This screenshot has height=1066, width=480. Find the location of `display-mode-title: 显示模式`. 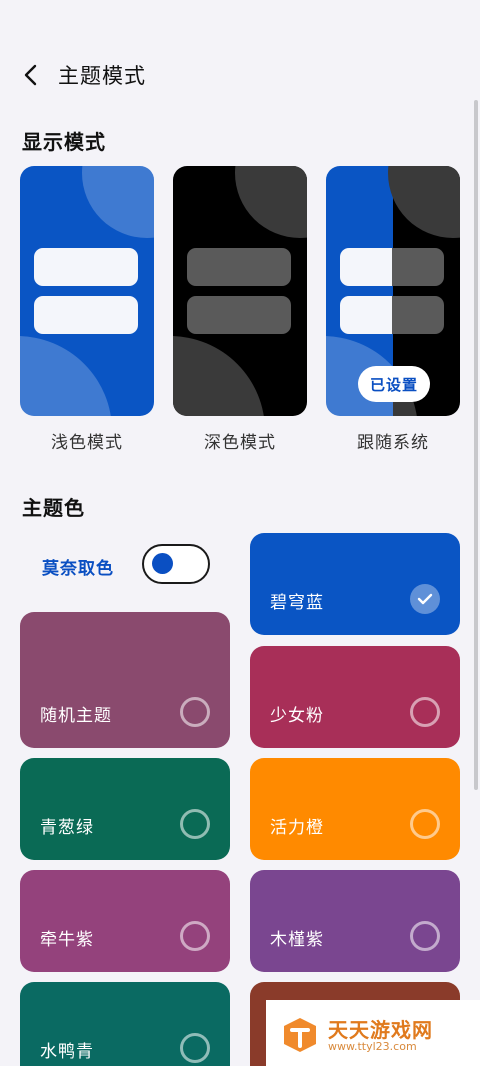

display-mode-title: 显示模式 is located at coordinates (64, 142).